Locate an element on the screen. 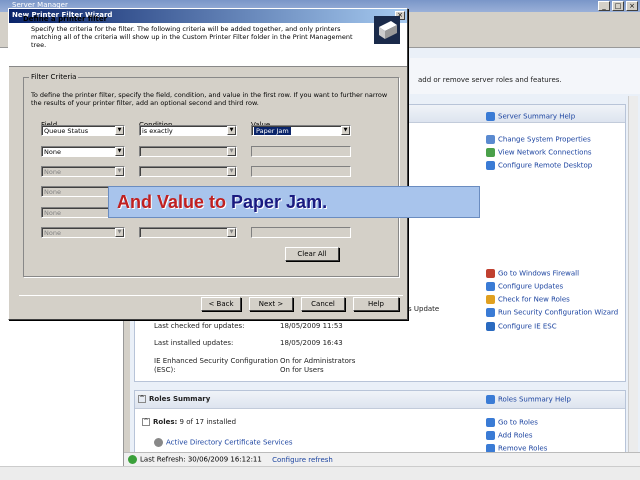  last-checked-value: 18/05/2009 11:53 is located at coordinates (311, 326).